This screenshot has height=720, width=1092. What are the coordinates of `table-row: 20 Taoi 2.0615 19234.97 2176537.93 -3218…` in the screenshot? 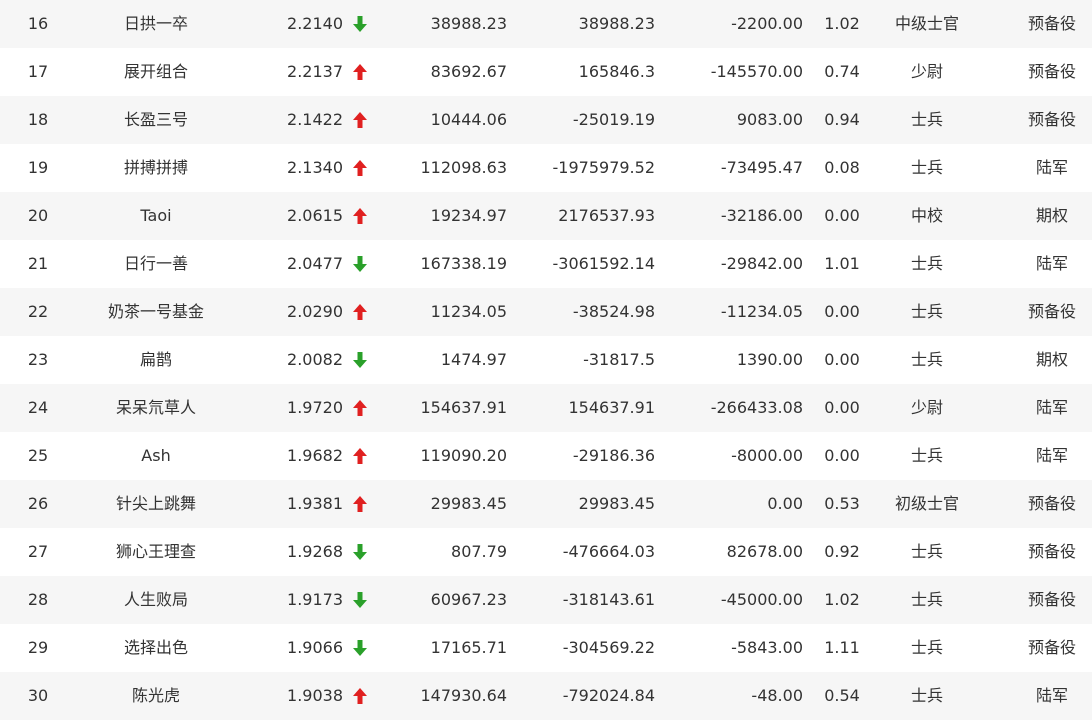 It's located at (546, 216).